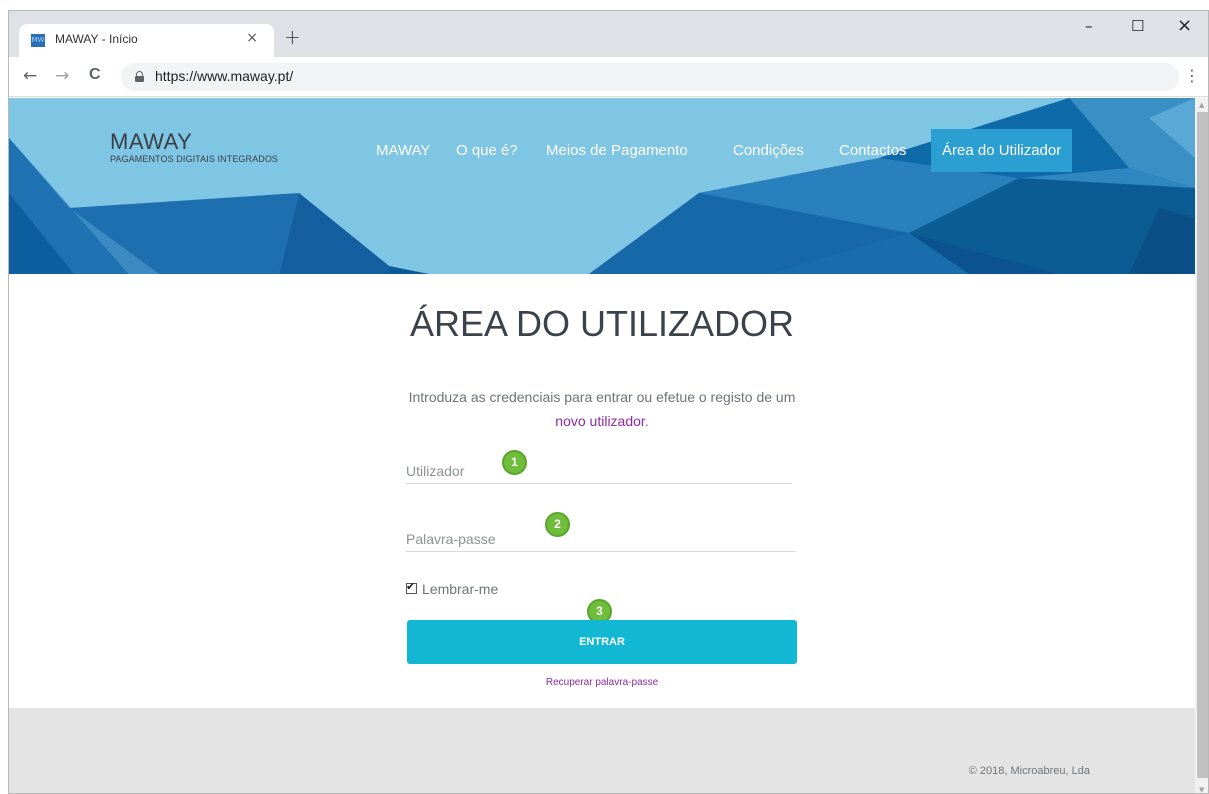  Describe the element at coordinates (487, 150) in the screenshot. I see `nav-item-o-que-e: O que é?` at that location.